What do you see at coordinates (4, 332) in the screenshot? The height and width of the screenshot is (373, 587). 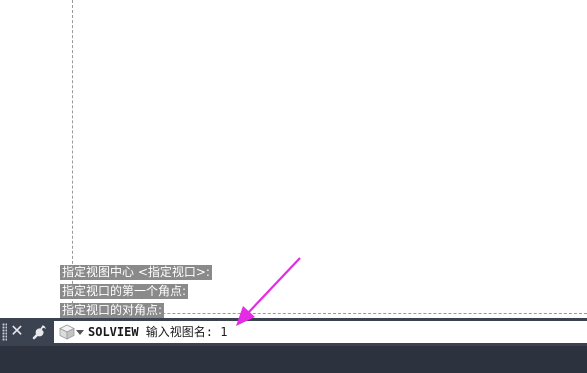 I see `grip-handle-icon` at bounding box center [4, 332].